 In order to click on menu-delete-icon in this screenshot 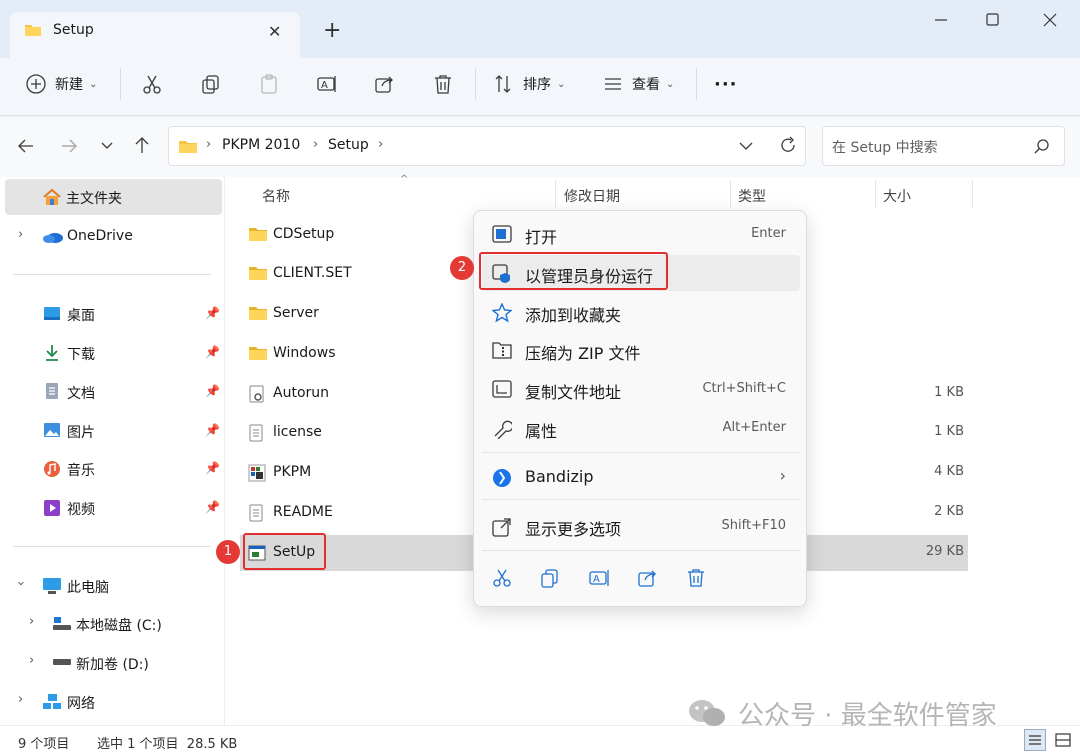, I will do `click(696, 578)`.